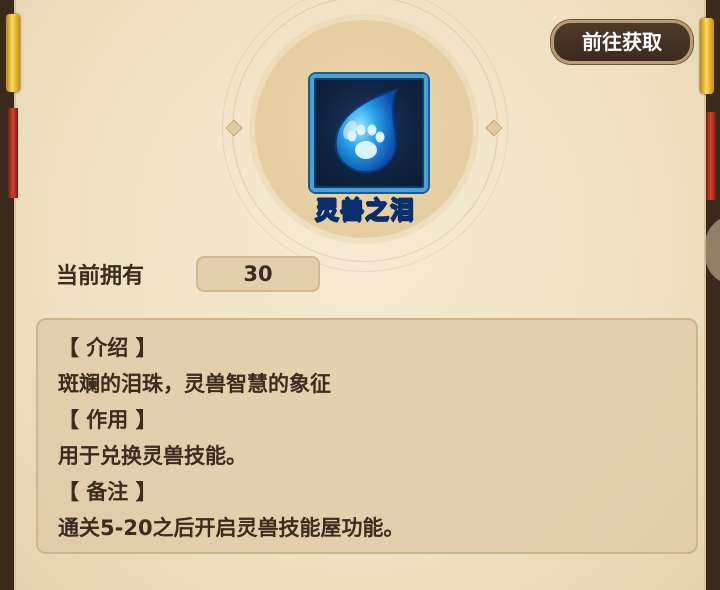  I want to click on item-icon-frame, so click(369, 133).